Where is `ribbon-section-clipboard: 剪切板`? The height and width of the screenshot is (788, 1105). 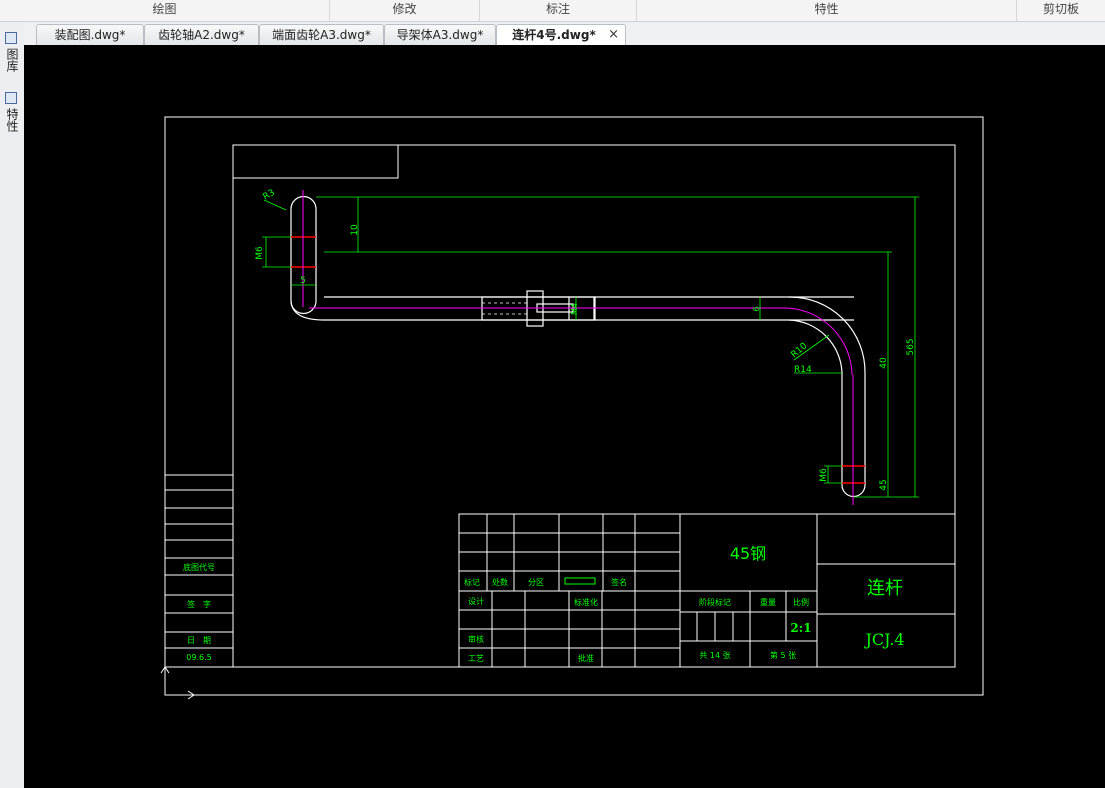 ribbon-section-clipboard: 剪切板 is located at coordinates (1061, 10).